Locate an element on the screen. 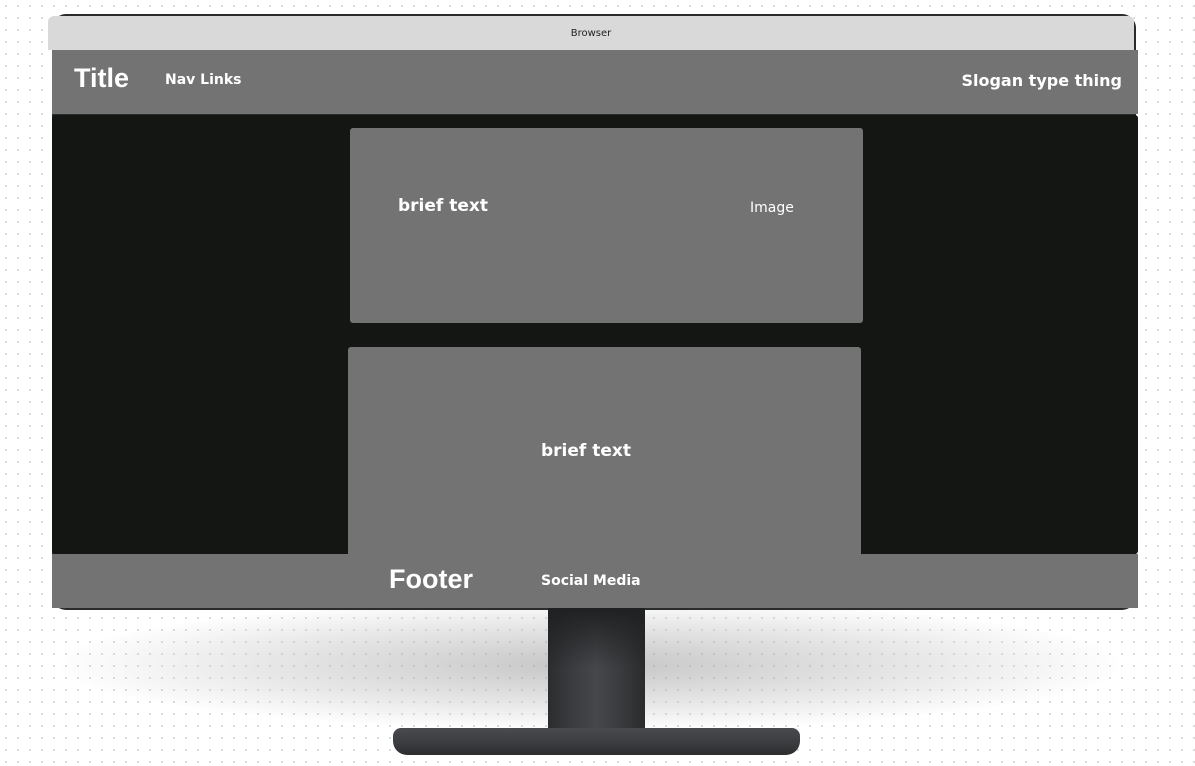 The height and width of the screenshot is (766, 1195). content-card-text: brief text is located at coordinates (604, 450).